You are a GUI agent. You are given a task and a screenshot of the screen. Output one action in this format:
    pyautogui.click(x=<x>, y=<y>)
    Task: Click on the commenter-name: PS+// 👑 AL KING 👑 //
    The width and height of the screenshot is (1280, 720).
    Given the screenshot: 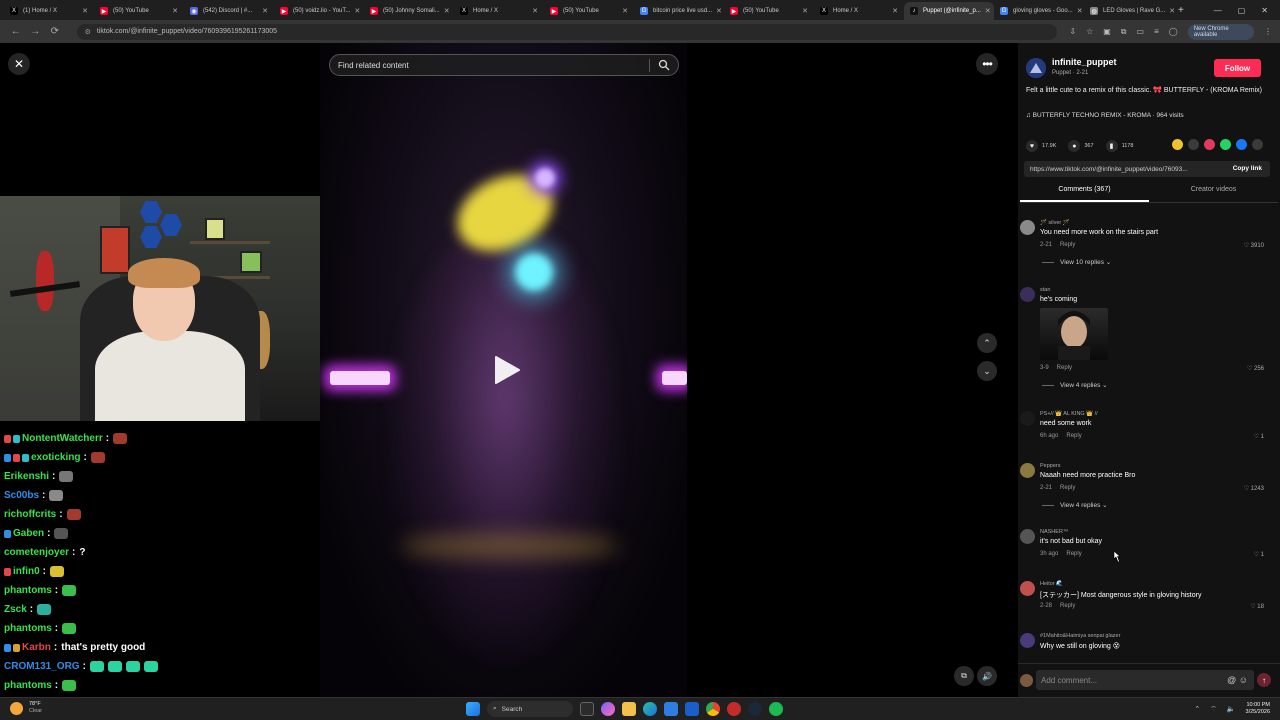 What is the action you would take?
    pyautogui.click(x=1069, y=414)
    